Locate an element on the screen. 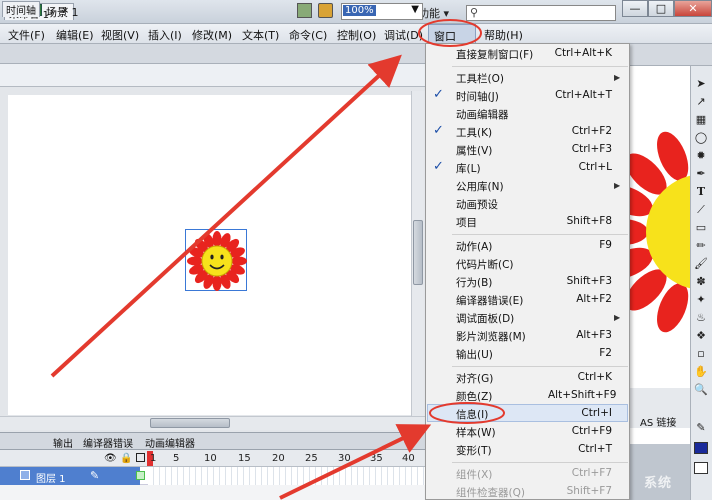  maximize-button: □ is located at coordinates (661, 8).